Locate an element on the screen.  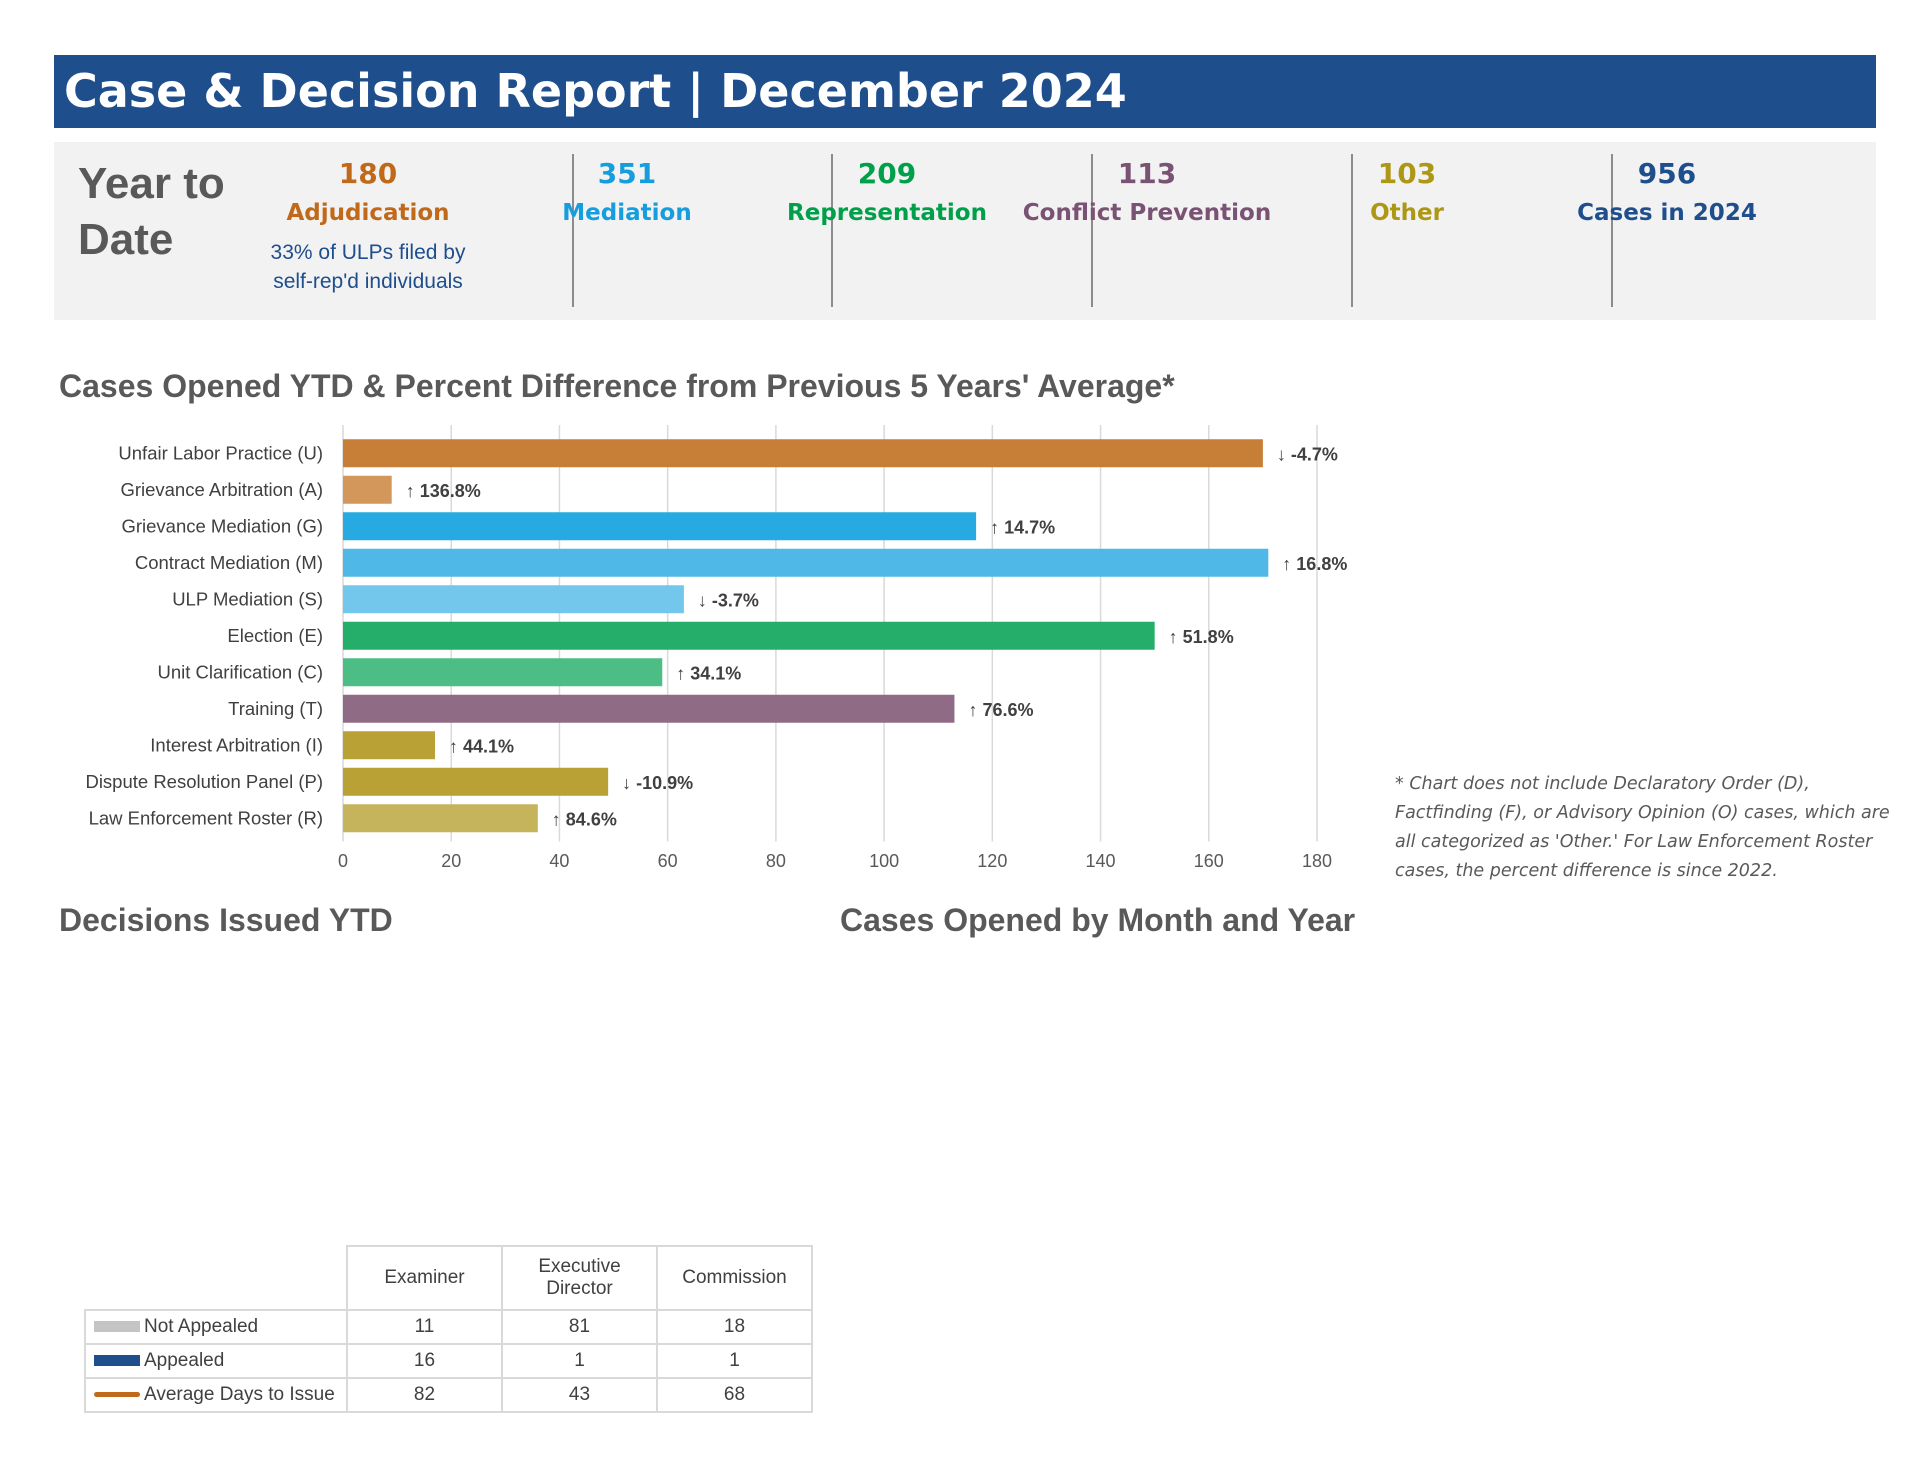
pct-diff-label: ↑ 44.1% is located at coordinates (481, 746).